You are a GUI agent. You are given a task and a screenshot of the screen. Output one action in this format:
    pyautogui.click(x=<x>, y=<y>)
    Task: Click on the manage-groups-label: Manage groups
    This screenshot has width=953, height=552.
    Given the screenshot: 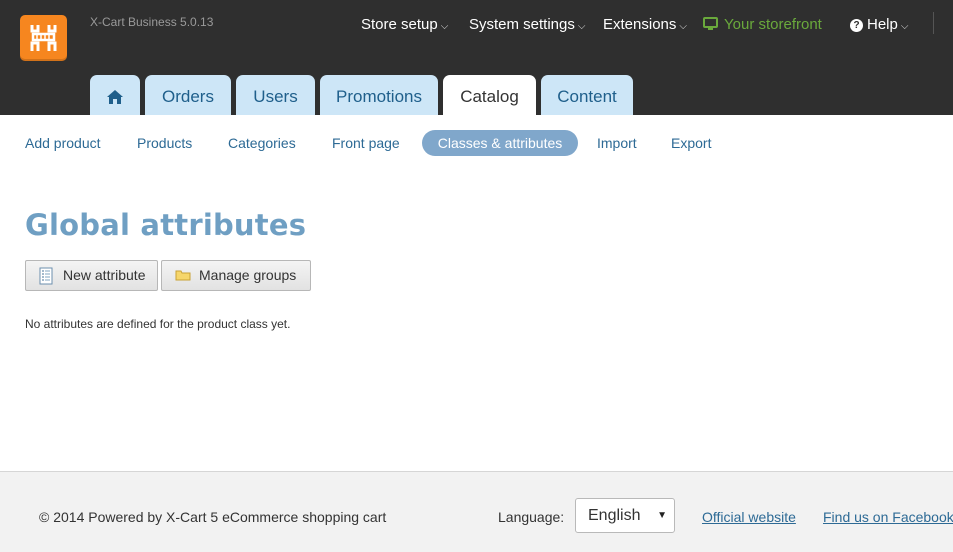 What is the action you would take?
    pyautogui.click(x=248, y=275)
    